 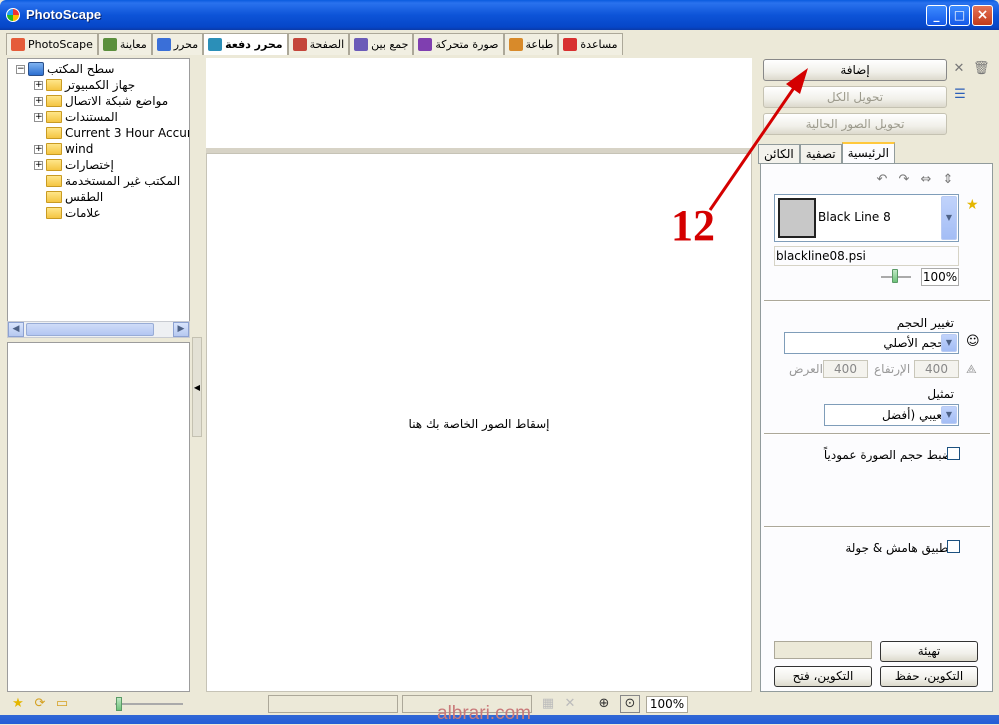 I want to click on tab-label: محرر, so click(x=186, y=44).